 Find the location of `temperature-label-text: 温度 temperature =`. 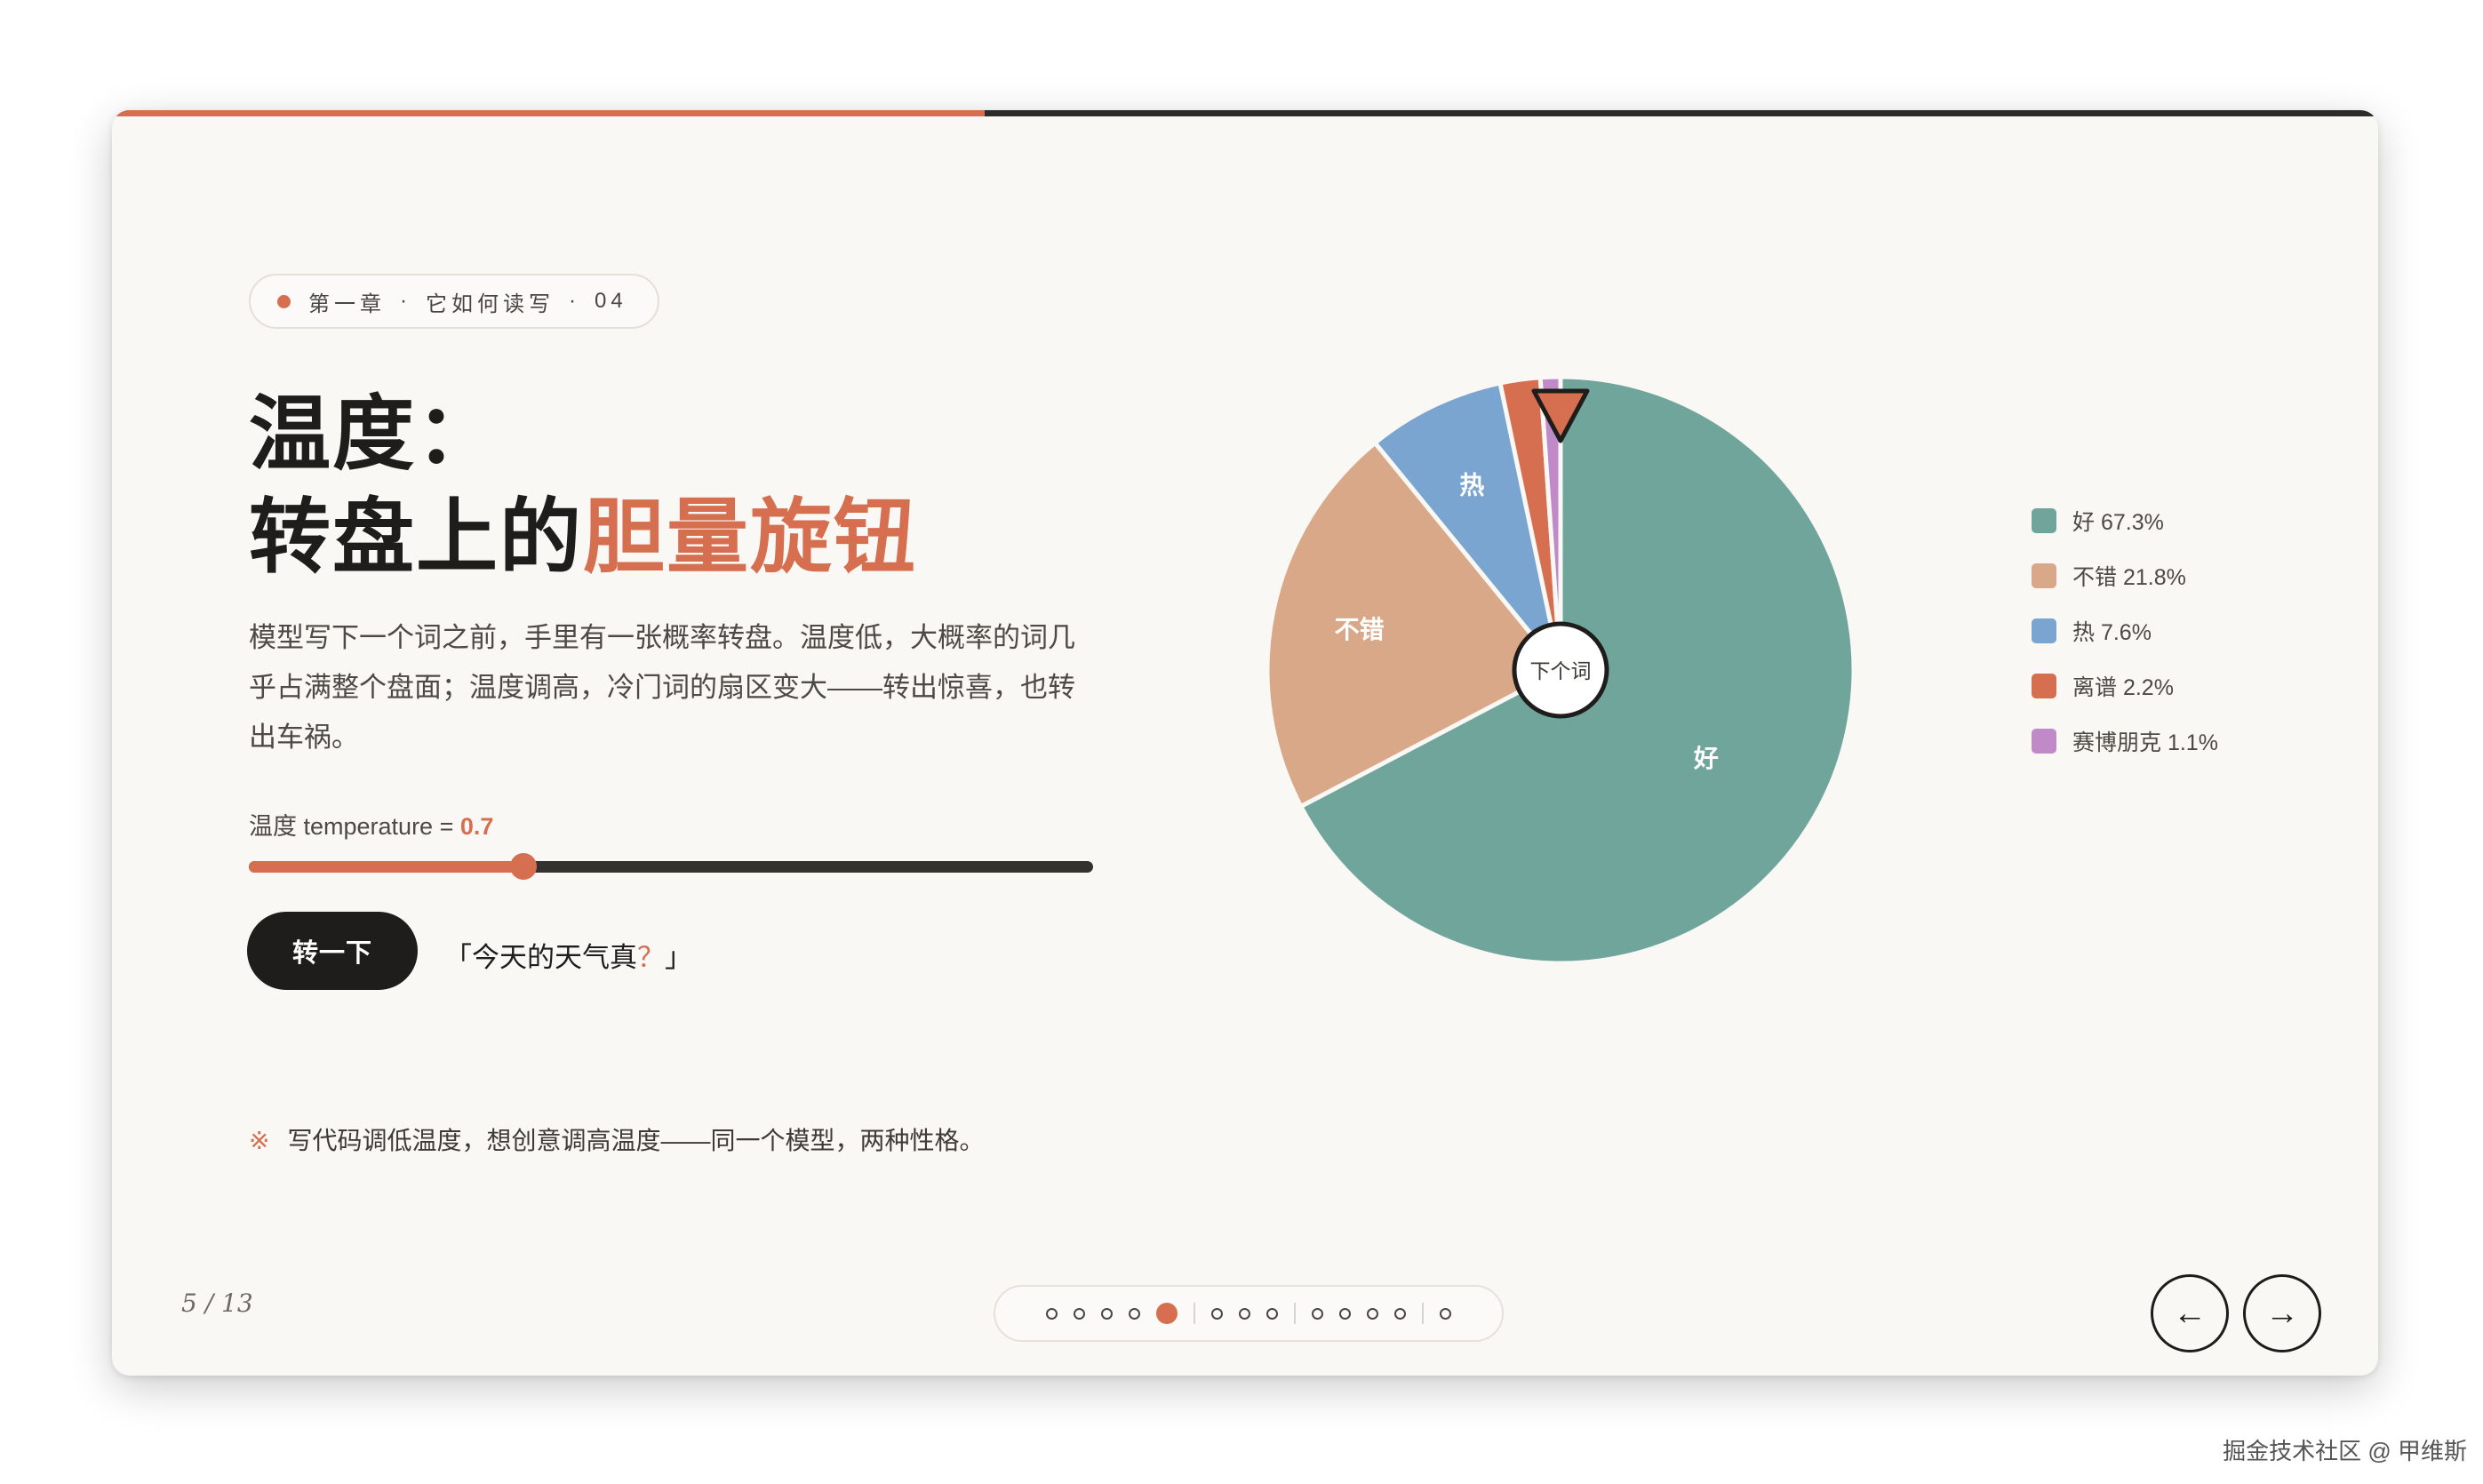

temperature-label-text: 温度 temperature = is located at coordinates (355, 826).